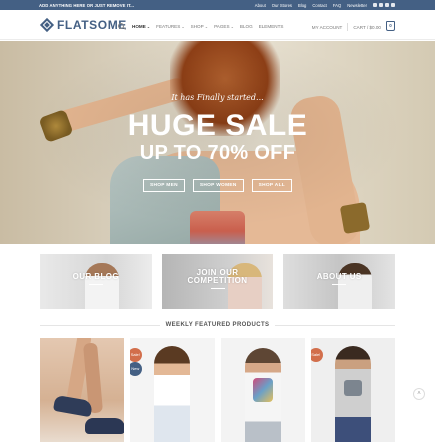  What do you see at coordinates (375, 5) in the screenshot?
I see `facebook-icon` at bounding box center [375, 5].